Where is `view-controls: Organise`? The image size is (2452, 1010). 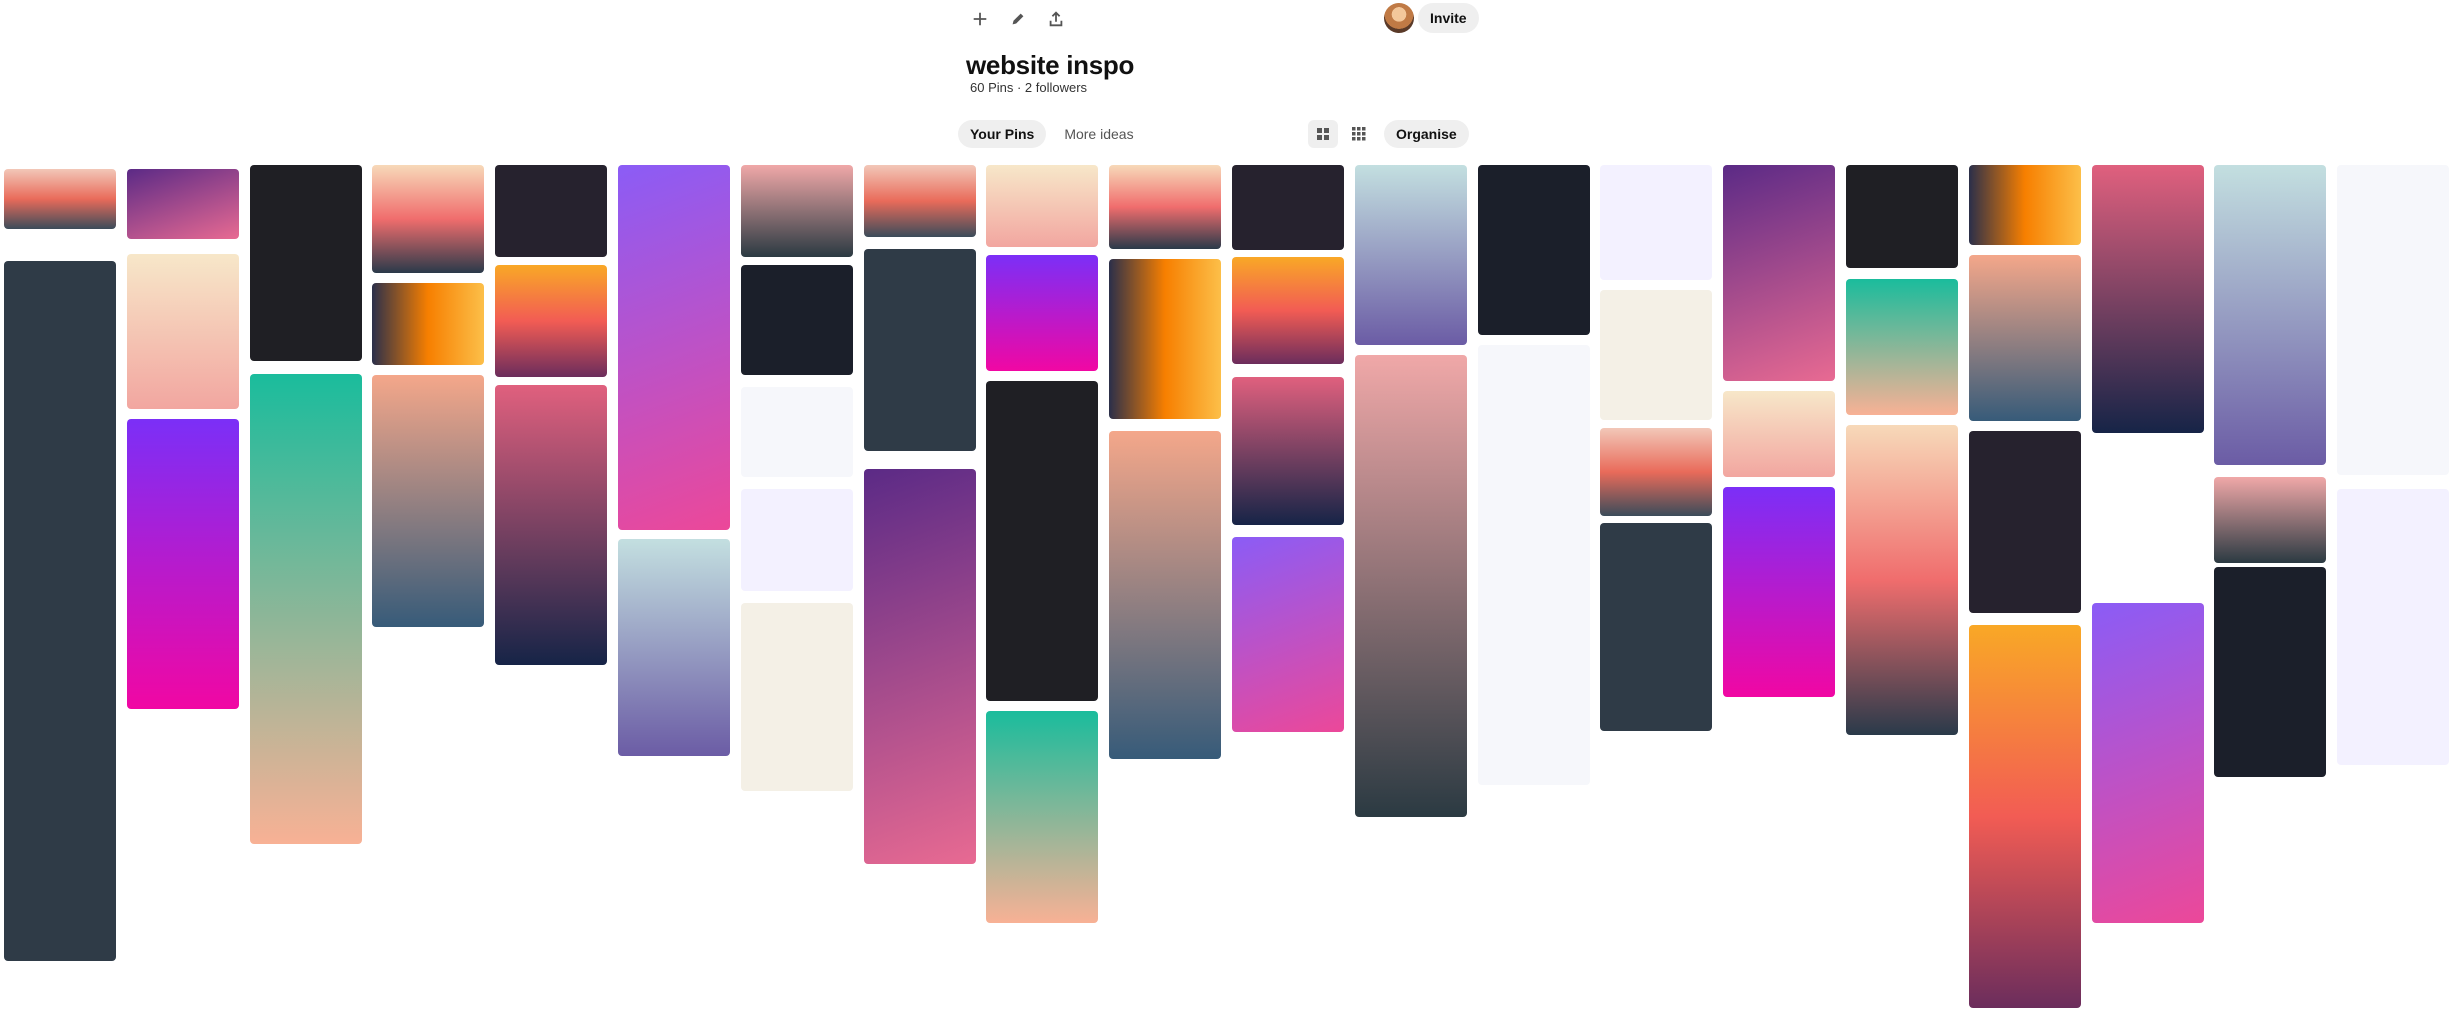 view-controls: Organise is located at coordinates (1388, 134).